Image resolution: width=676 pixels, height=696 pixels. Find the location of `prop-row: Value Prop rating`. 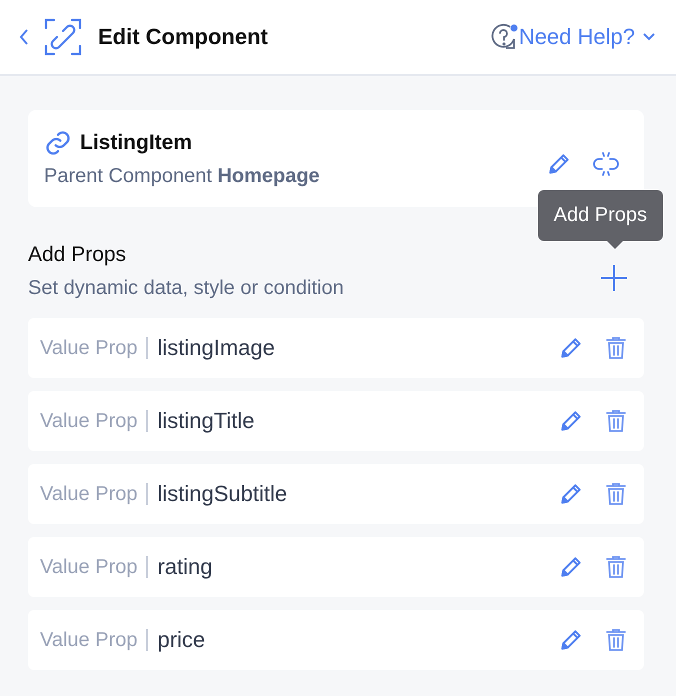

prop-row: Value Prop rating is located at coordinates (336, 567).